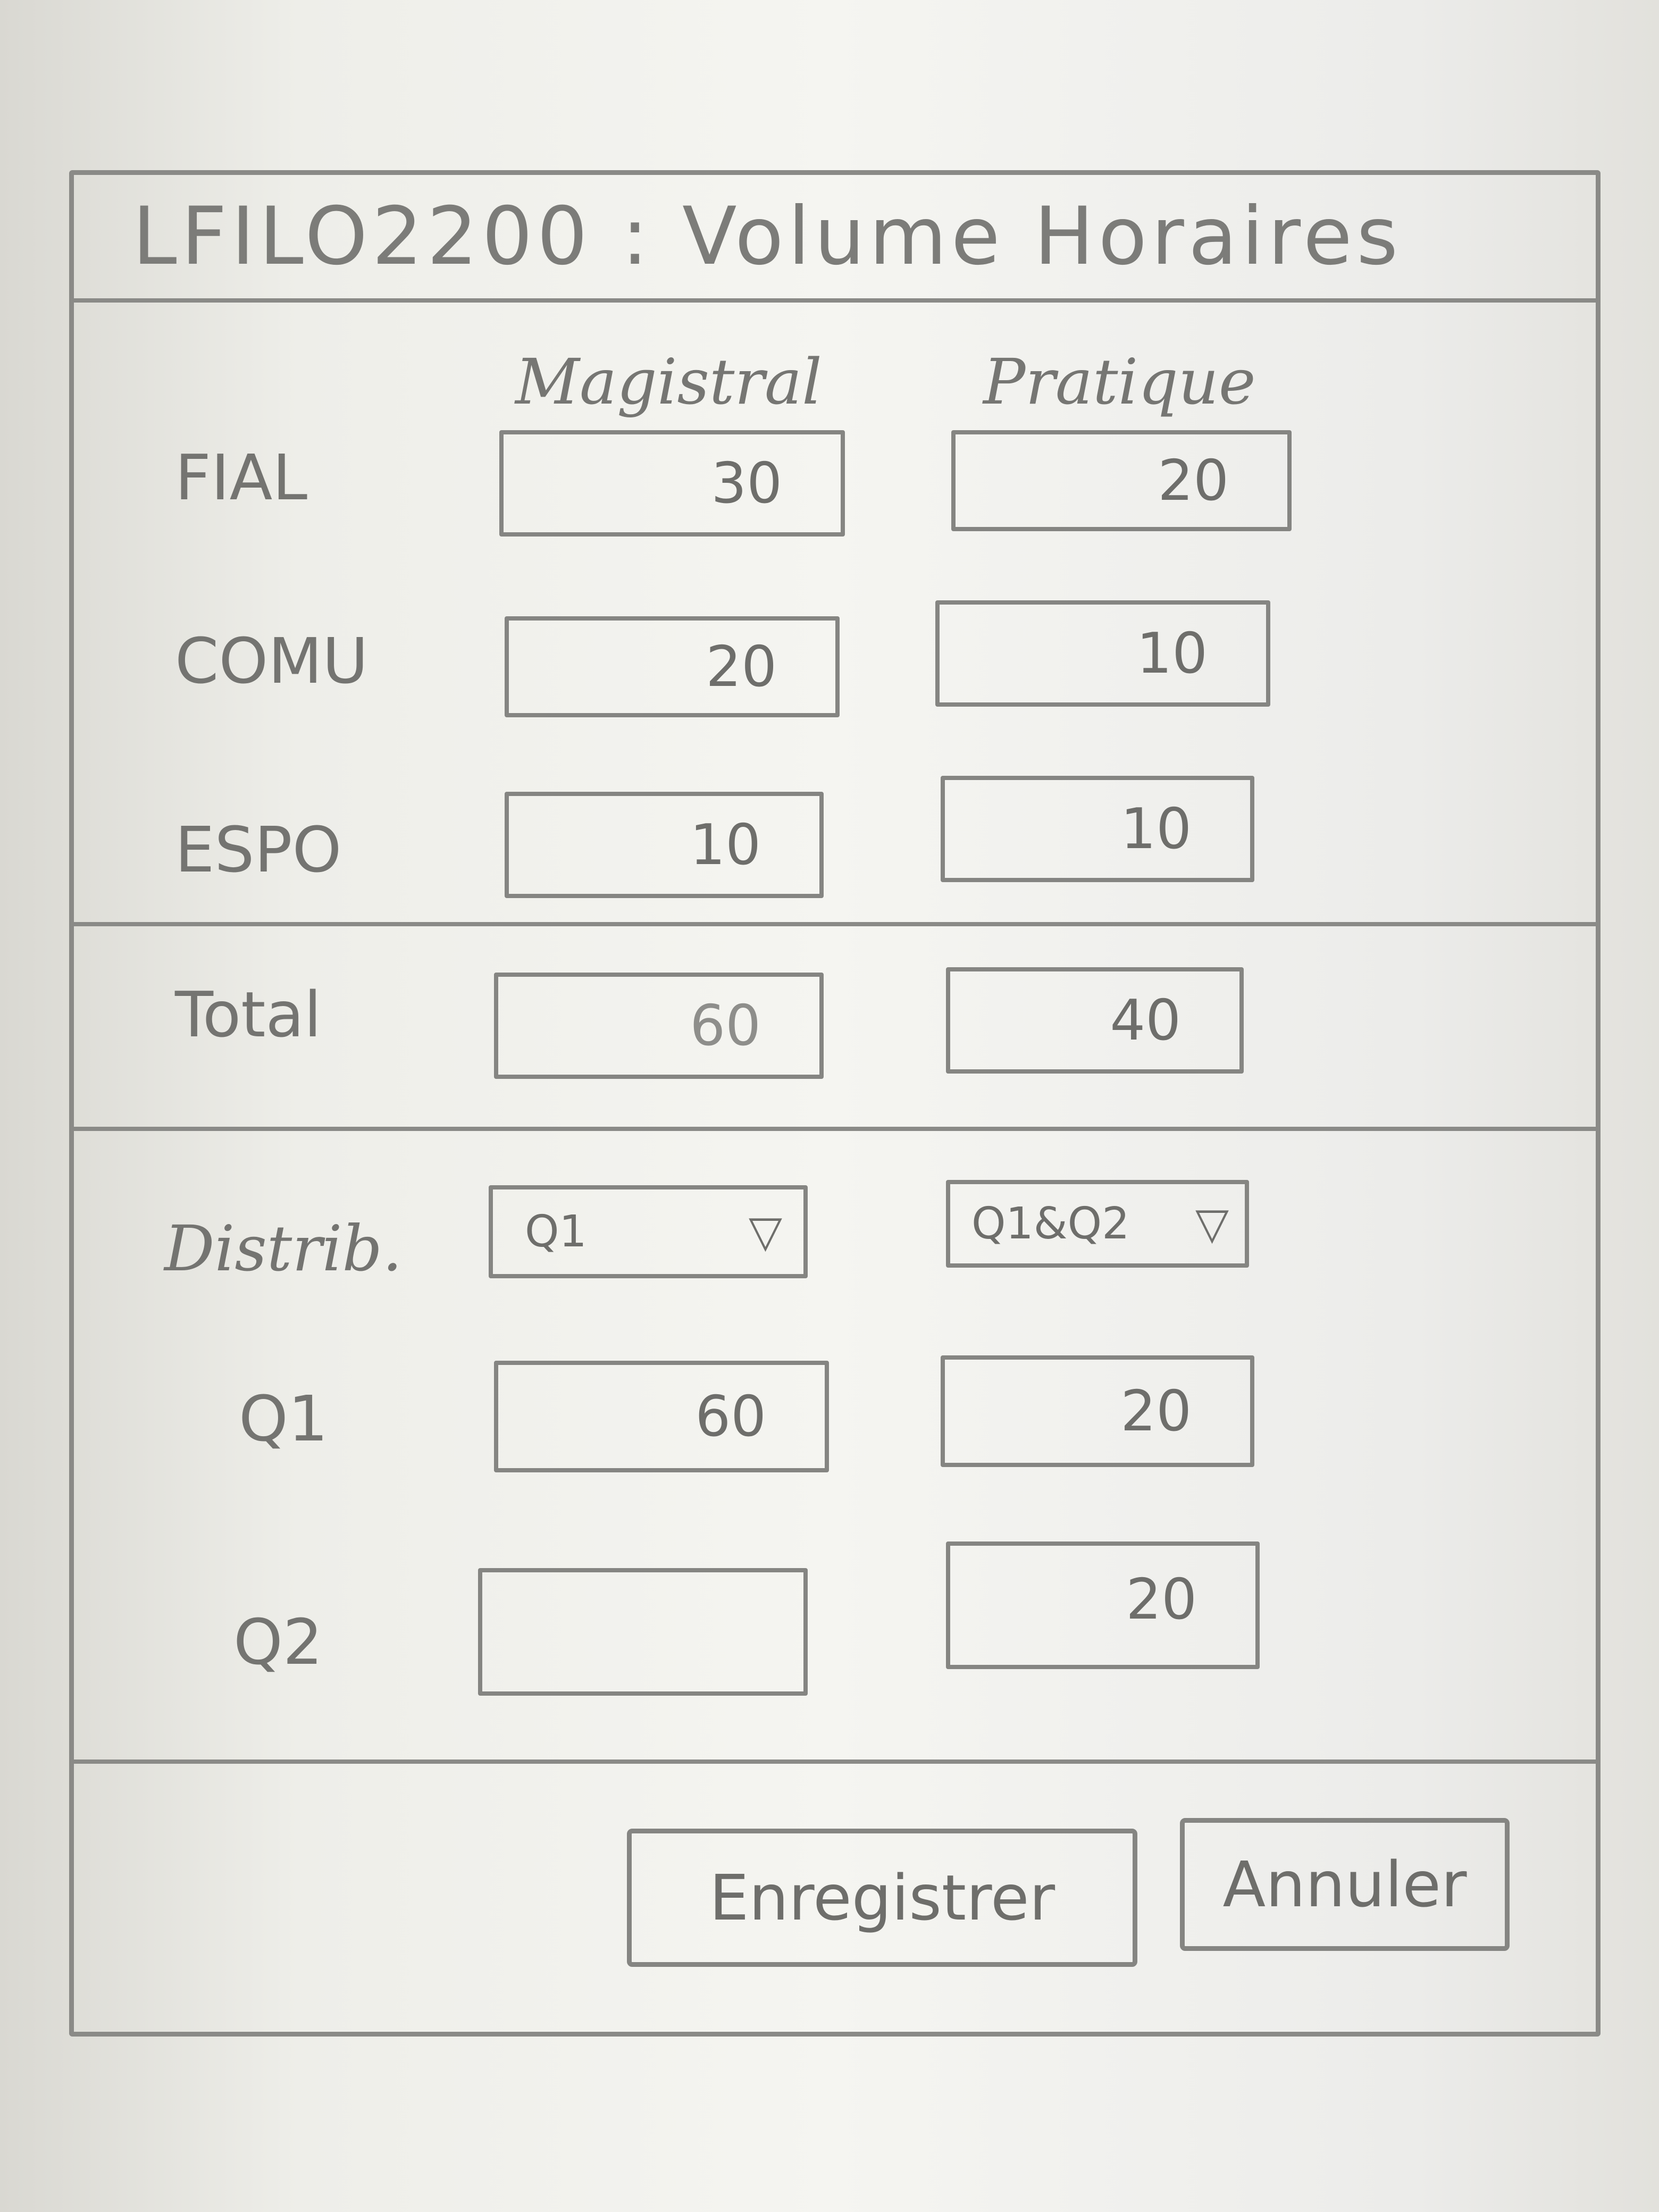 Image resolution: width=1659 pixels, height=2212 pixels. Describe the element at coordinates (241, 477) in the screenshot. I see `row-label-fial: FIAL` at that location.